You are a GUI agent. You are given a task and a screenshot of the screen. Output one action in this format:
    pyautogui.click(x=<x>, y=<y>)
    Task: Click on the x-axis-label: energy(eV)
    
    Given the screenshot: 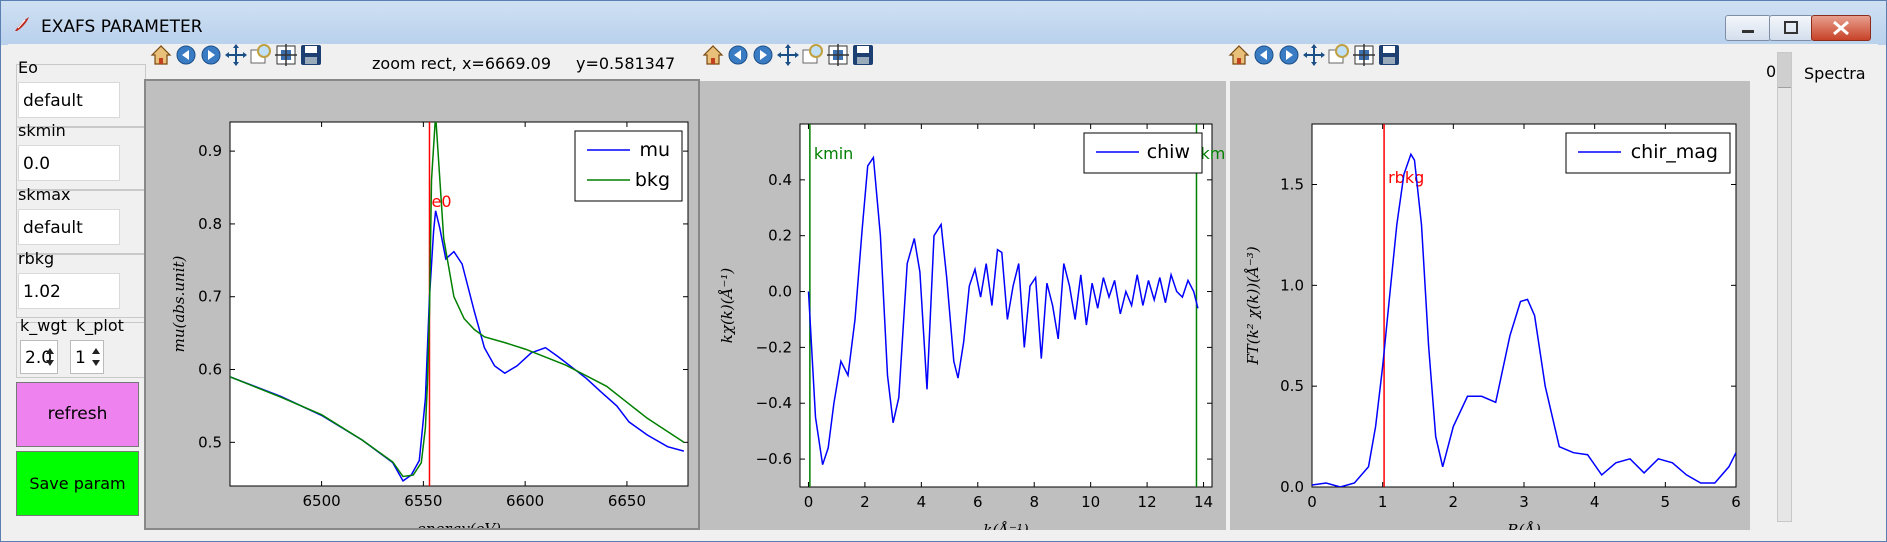 What is the action you would take?
    pyautogui.click(x=459, y=524)
    